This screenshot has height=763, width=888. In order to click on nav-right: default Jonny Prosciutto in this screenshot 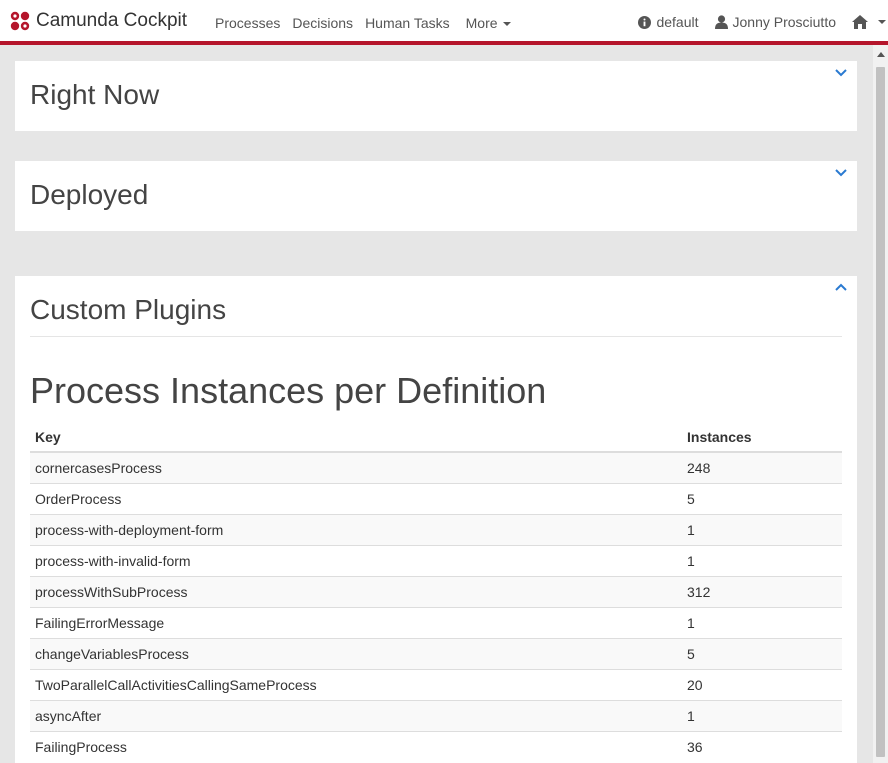, I will do `click(762, 22)`.